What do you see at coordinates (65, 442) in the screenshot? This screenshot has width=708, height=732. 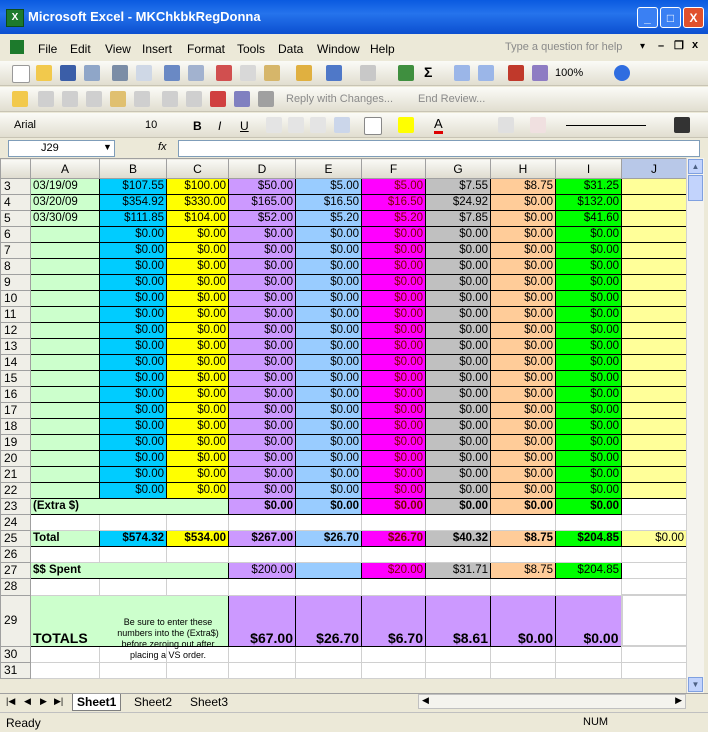 I see `cell-a19` at bounding box center [65, 442].